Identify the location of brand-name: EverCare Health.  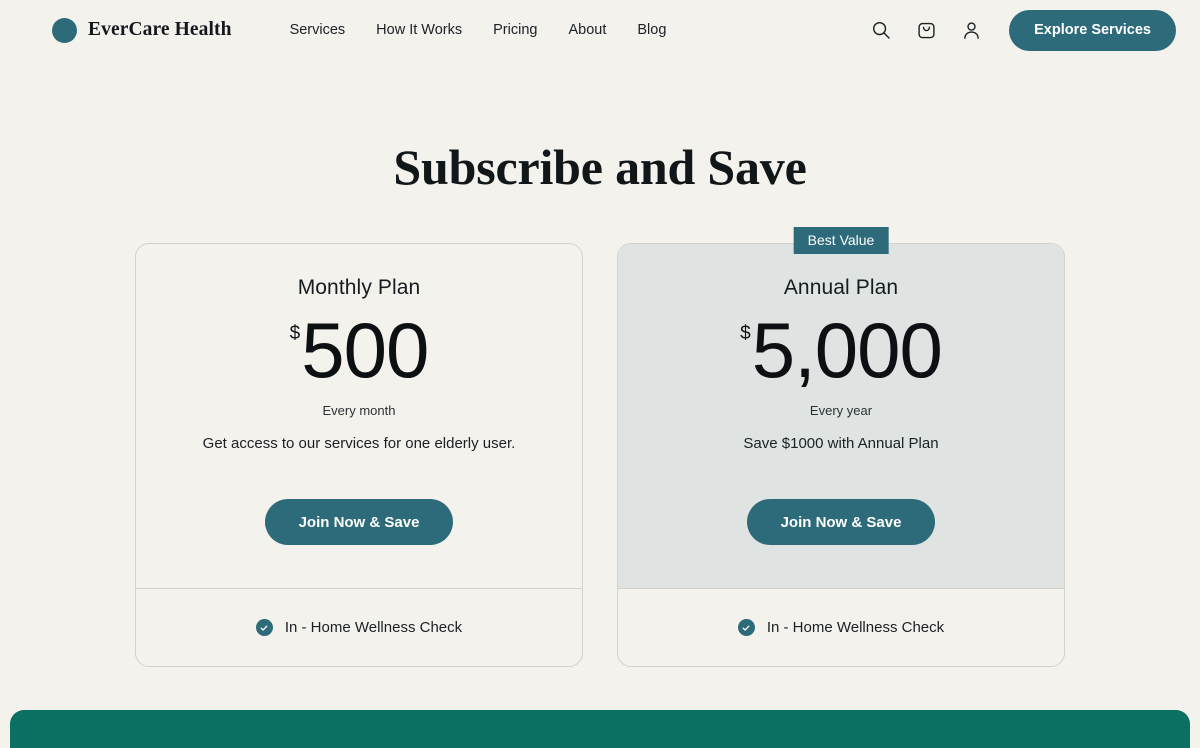
(160, 29).